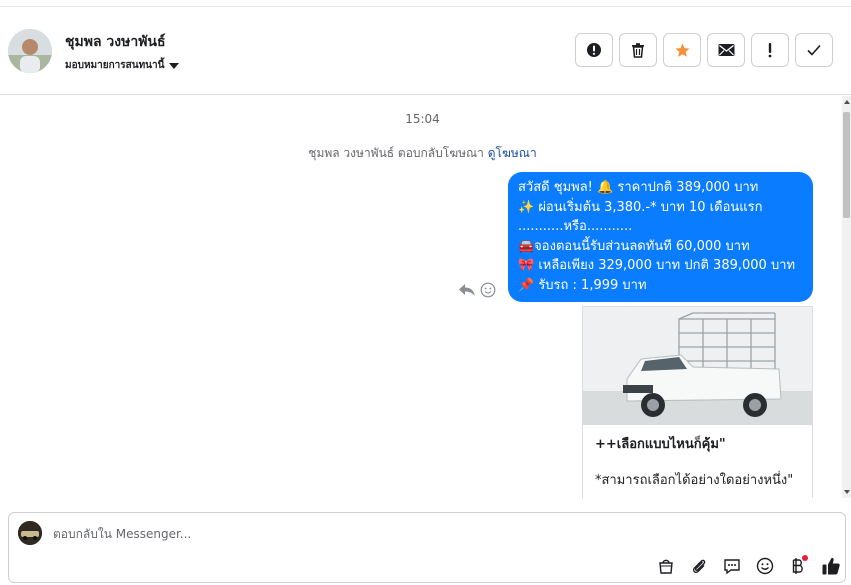 The height and width of the screenshot is (585, 851). I want to click on report-spam-button, so click(594, 50).